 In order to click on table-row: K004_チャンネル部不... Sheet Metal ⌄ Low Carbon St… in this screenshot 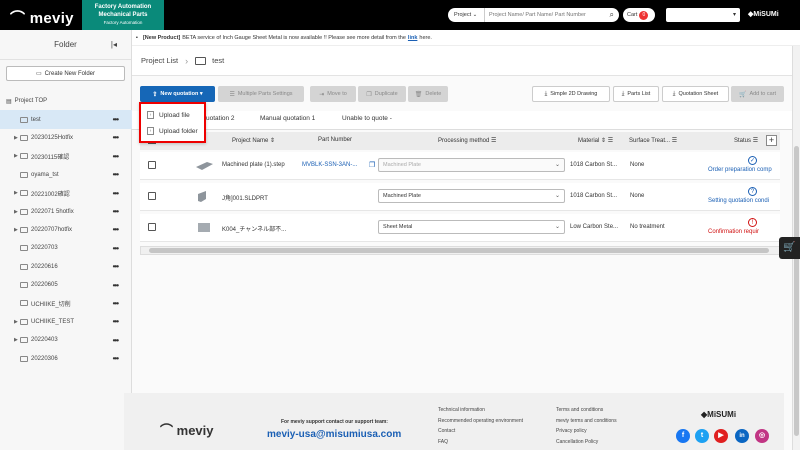, I will do `click(460, 228)`.